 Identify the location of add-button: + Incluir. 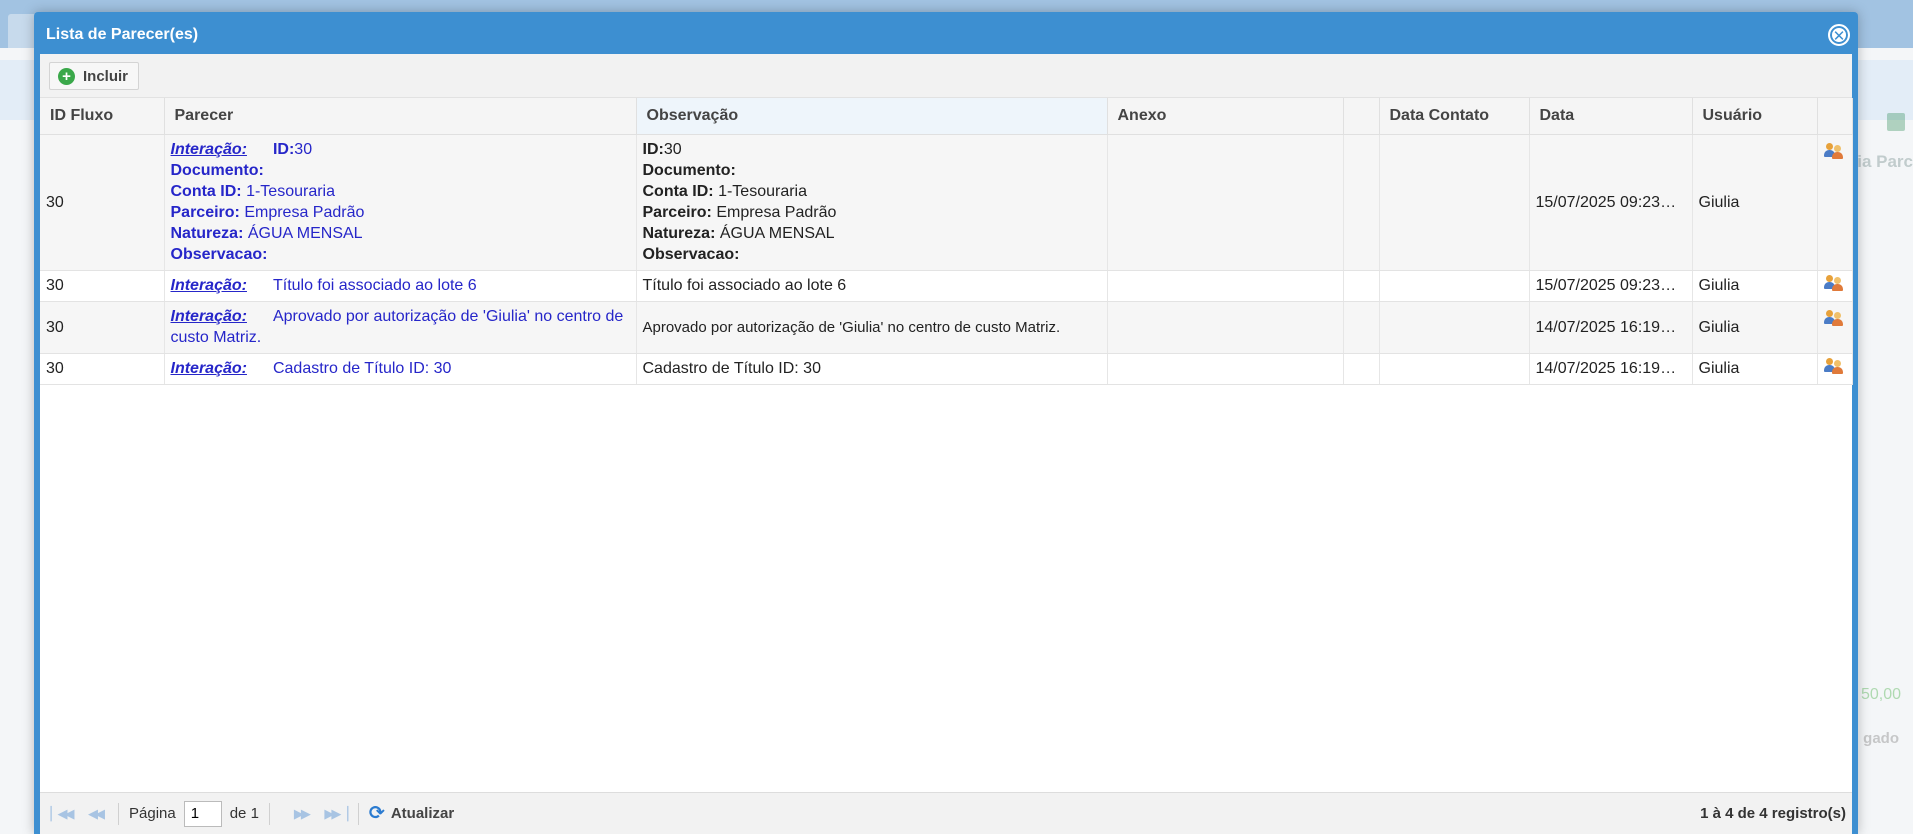
(94, 76).